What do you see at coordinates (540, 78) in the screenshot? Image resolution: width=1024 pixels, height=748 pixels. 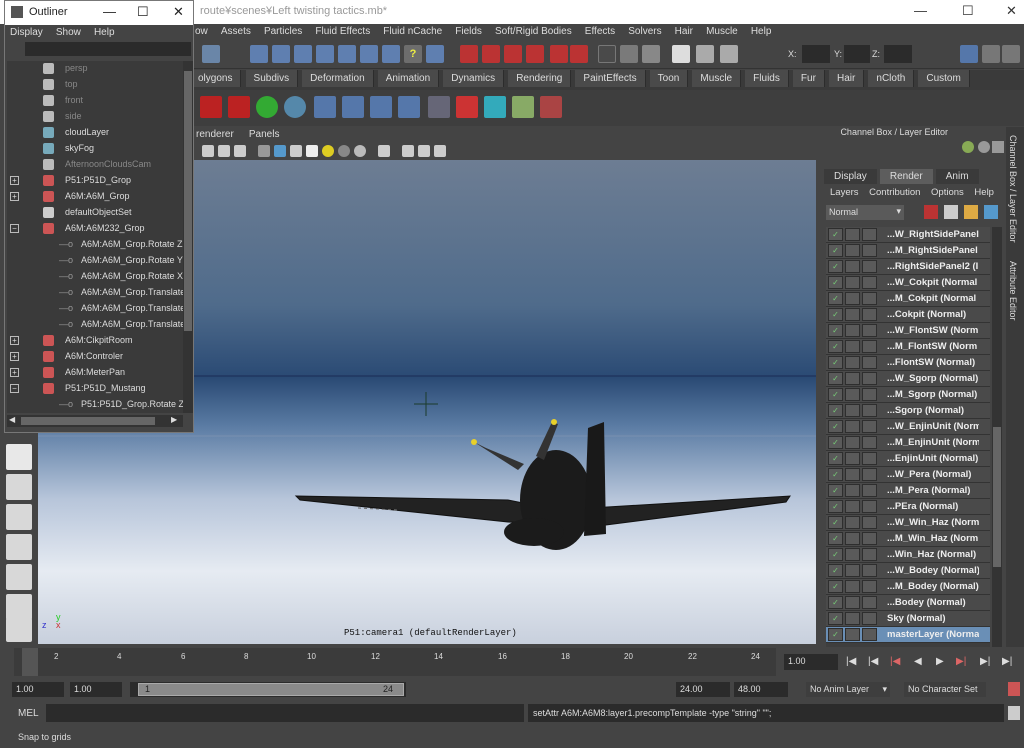 I see `shelf-tab-rendering: Rendering` at bounding box center [540, 78].